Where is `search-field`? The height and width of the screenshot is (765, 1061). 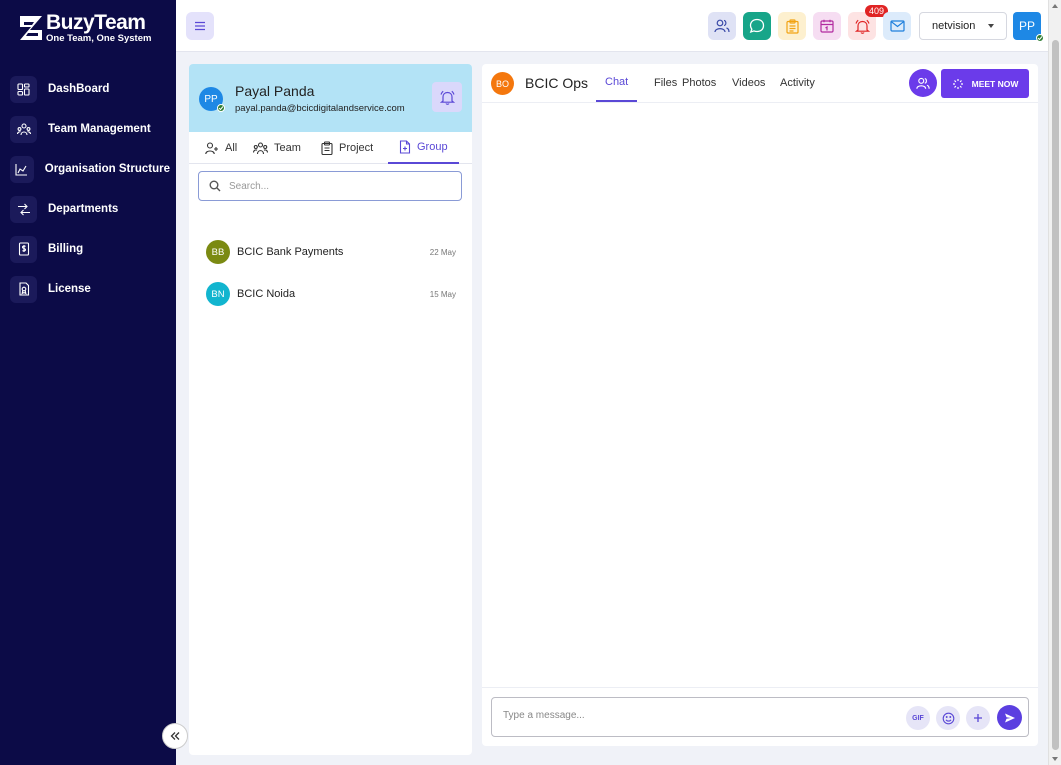 search-field is located at coordinates (330, 186).